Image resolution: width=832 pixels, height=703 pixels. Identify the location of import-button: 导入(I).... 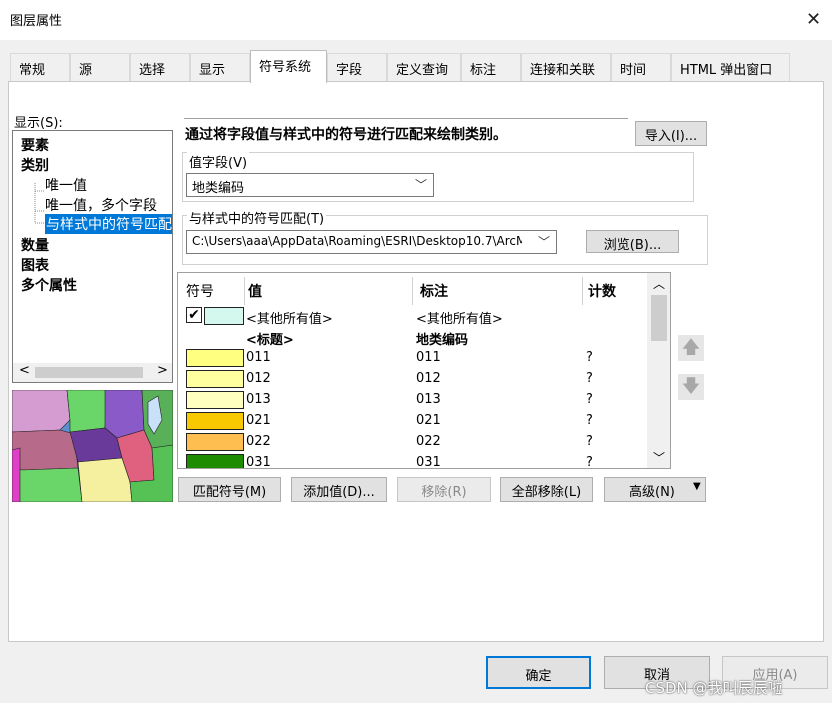
(671, 133).